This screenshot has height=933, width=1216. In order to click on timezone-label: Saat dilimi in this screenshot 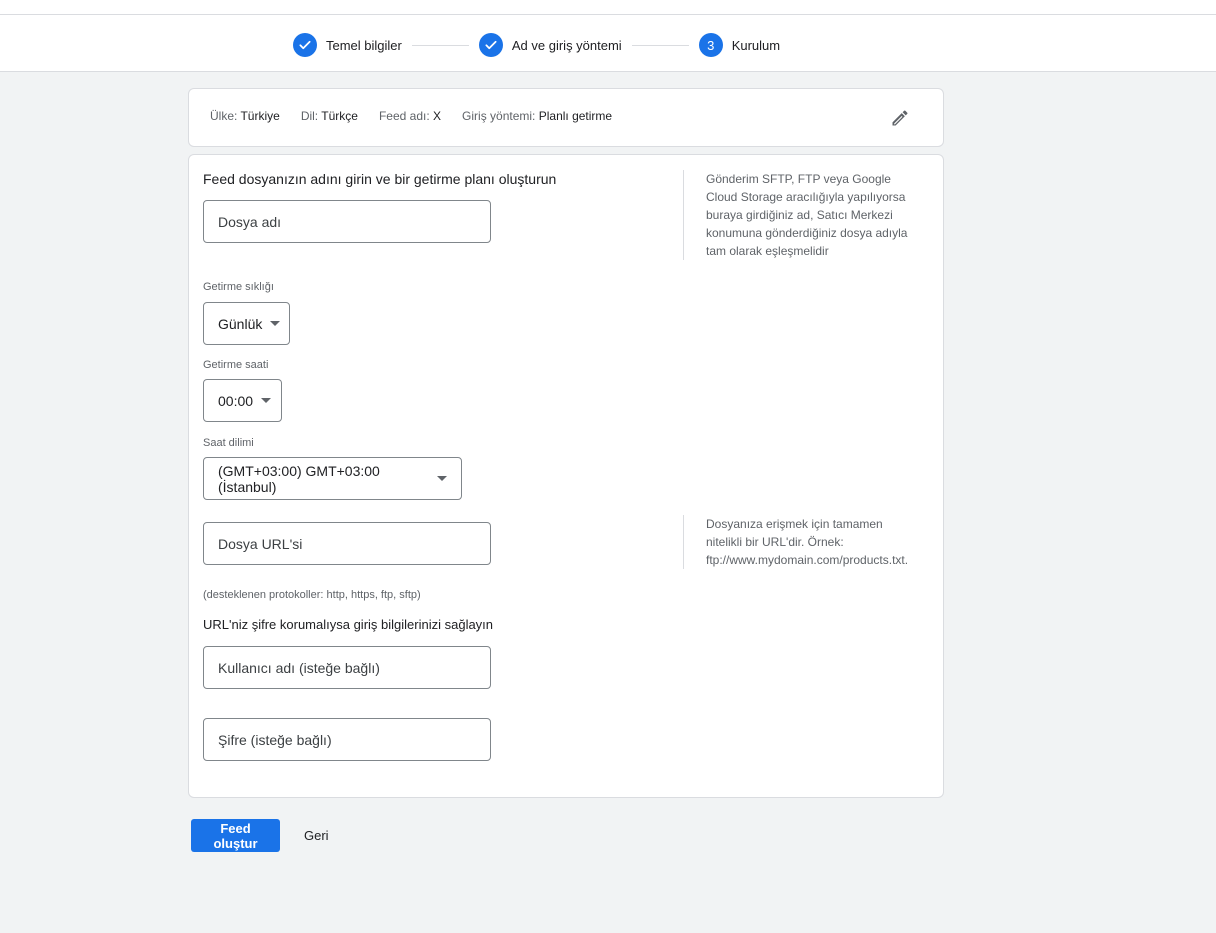, I will do `click(228, 443)`.